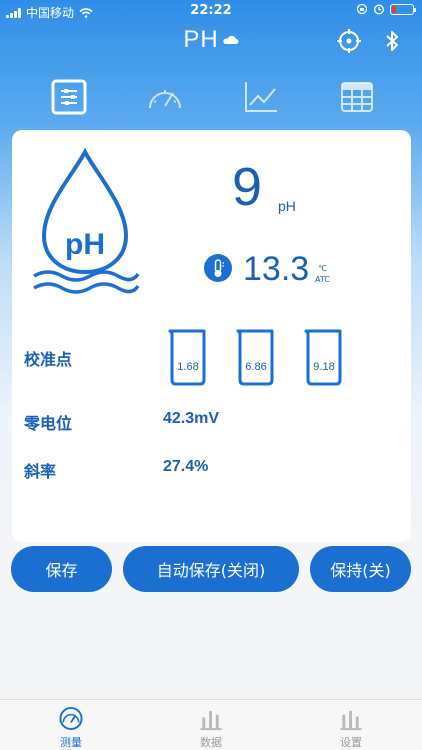  What do you see at coordinates (71, 742) in the screenshot?
I see `nav-label-measure: 测量` at bounding box center [71, 742].